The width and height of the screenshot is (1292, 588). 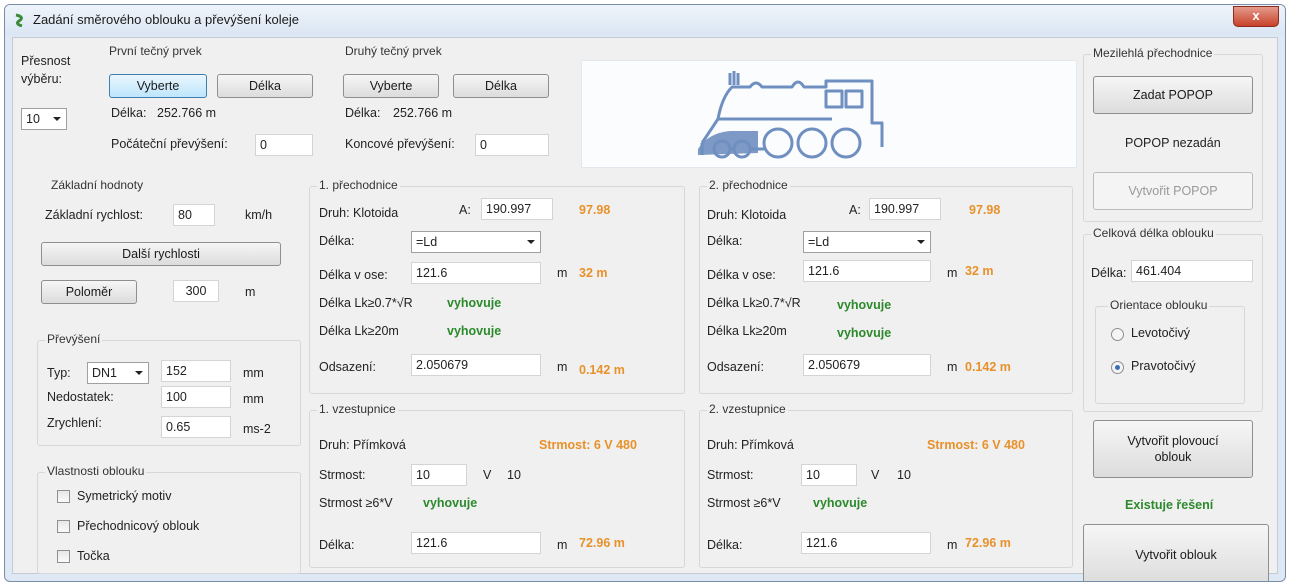 I want to click on transition-1-offset-result: 0.142 m, so click(x=602, y=370).